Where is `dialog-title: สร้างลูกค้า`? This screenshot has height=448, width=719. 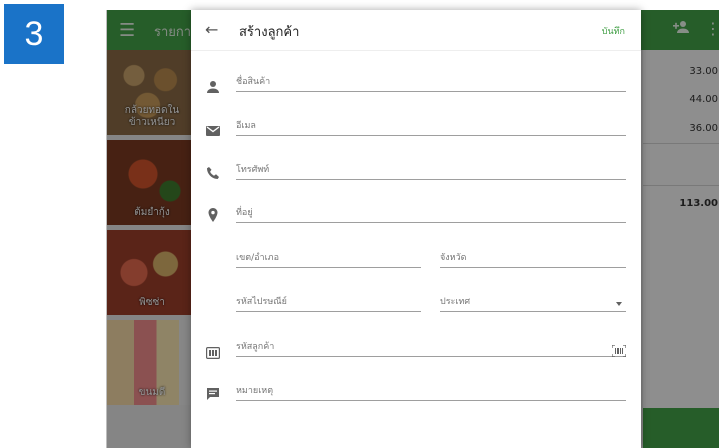
dialog-title: สร้างลูกค้า is located at coordinates (269, 32).